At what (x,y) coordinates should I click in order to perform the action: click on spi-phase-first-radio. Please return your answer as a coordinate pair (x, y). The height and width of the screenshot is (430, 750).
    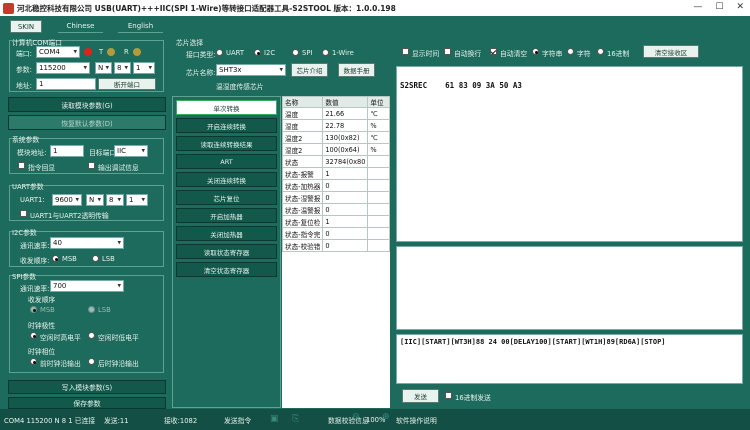
    Looking at the image, I should click on (33, 361).